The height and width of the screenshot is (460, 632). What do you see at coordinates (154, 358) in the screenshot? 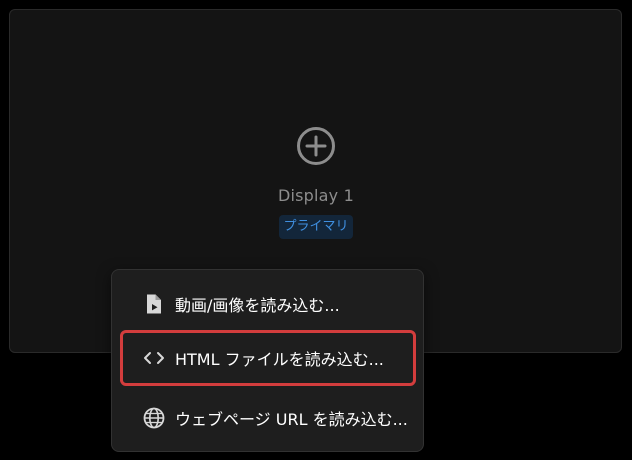
I see `code-icon` at bounding box center [154, 358].